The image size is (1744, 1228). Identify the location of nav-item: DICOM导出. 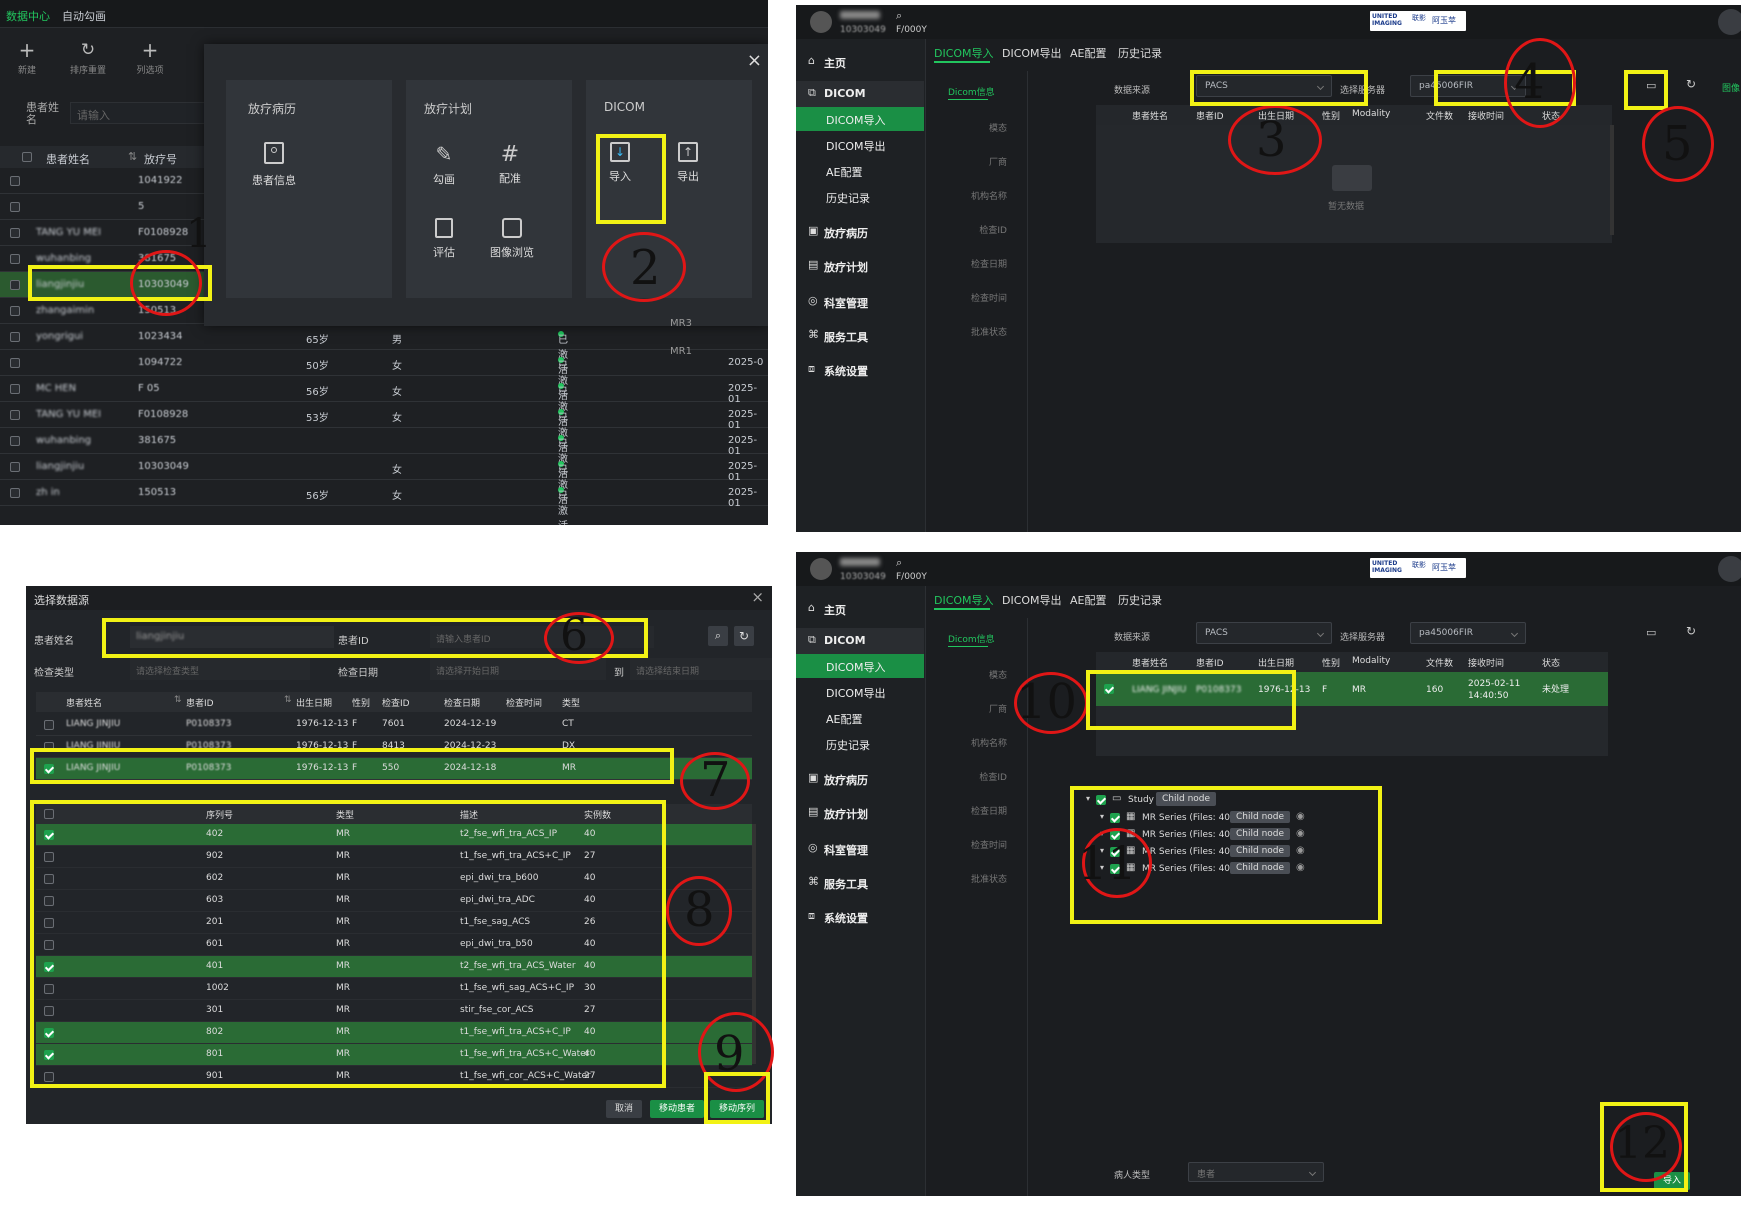
(860, 145).